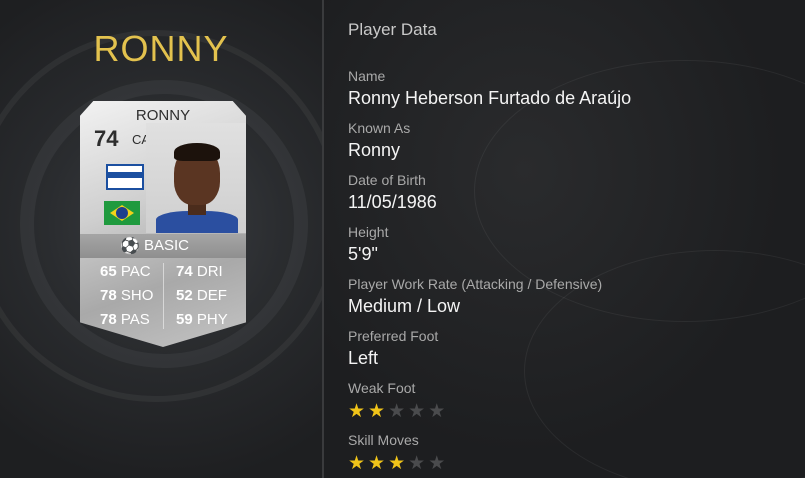  Describe the element at coordinates (127, 295) in the screenshot. I see `stat-sho: 78 SHO` at that location.